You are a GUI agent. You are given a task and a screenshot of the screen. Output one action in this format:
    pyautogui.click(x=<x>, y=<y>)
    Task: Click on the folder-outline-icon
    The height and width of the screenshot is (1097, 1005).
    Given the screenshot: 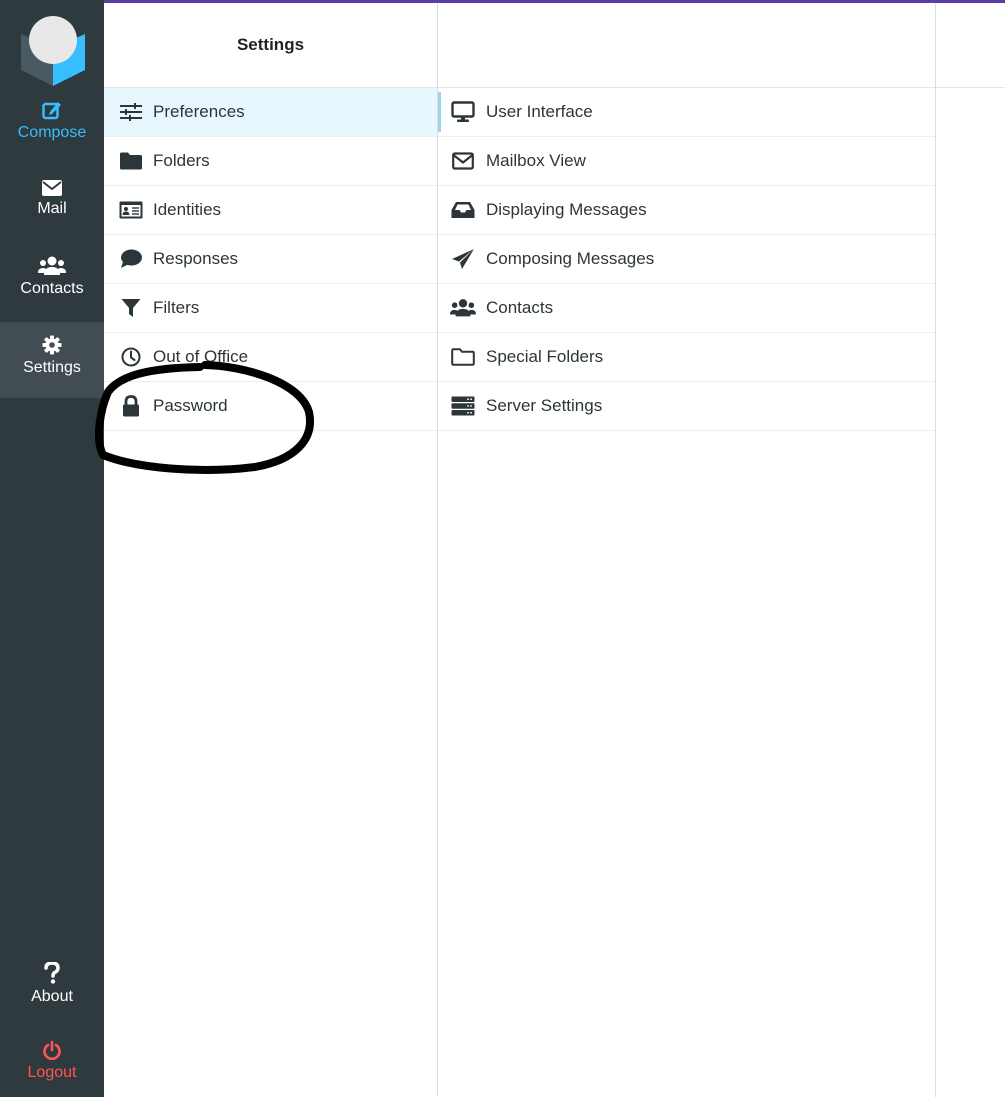 What is the action you would take?
    pyautogui.click(x=463, y=357)
    